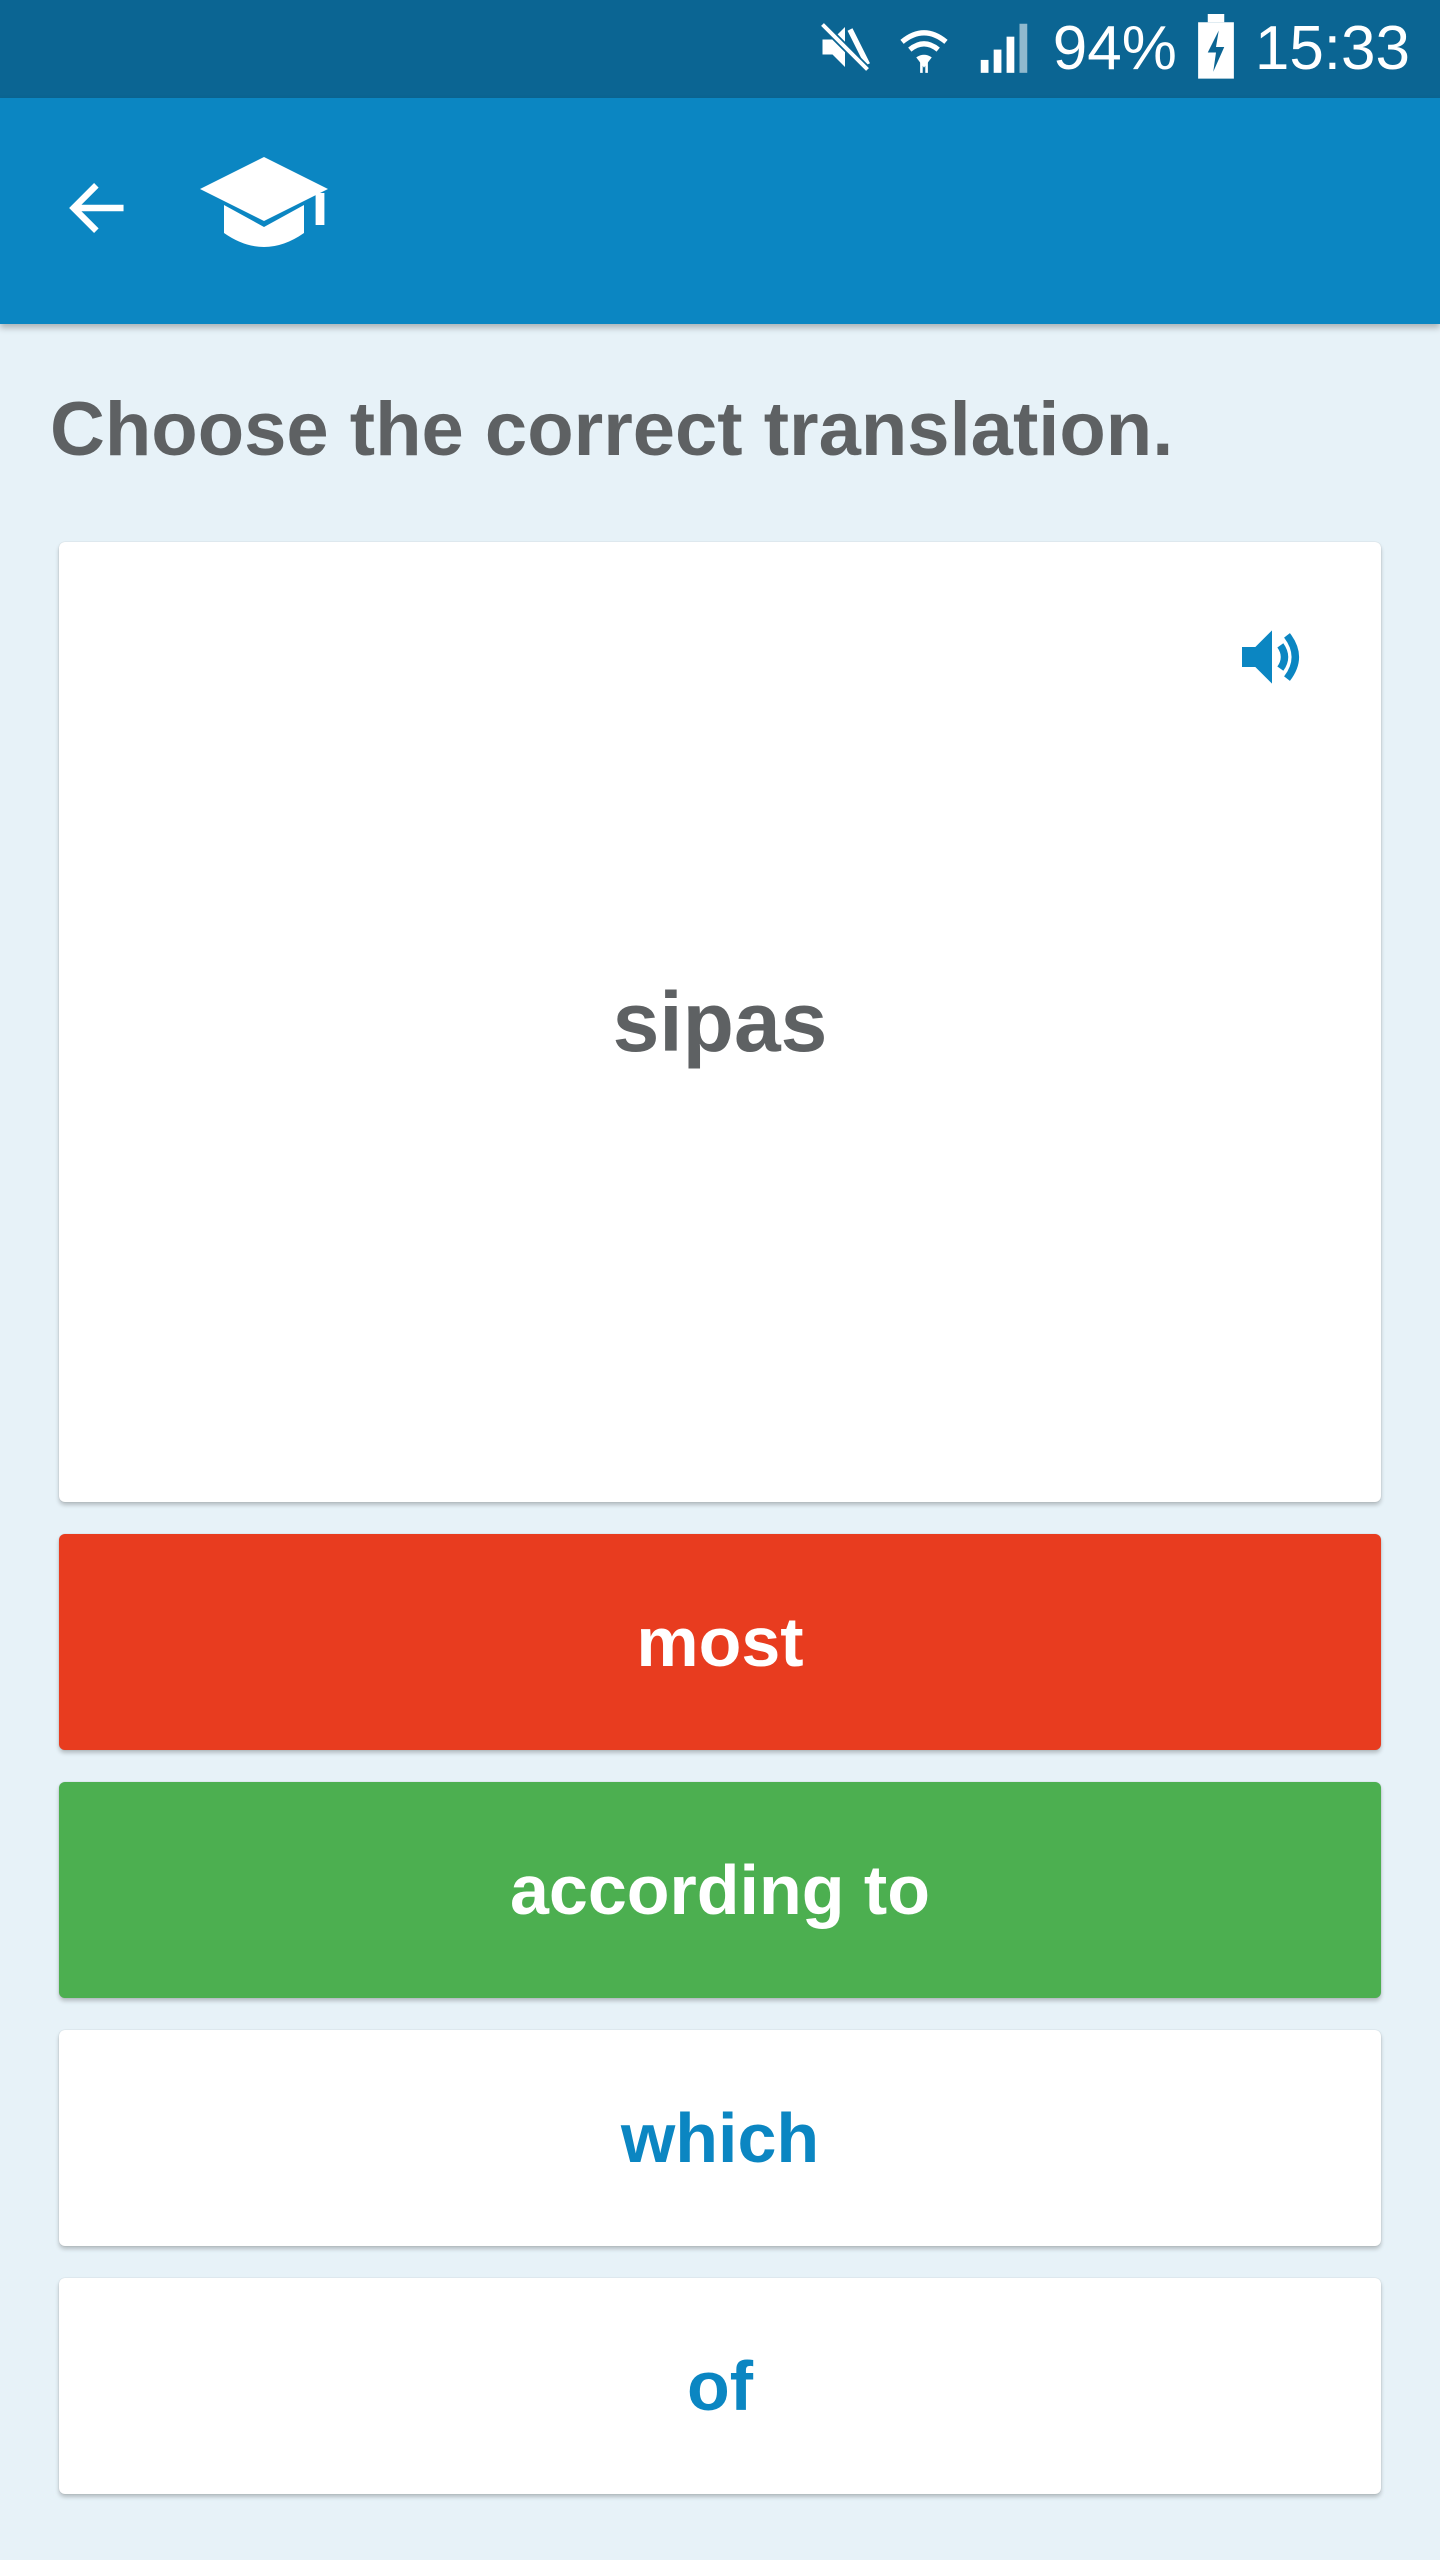  I want to click on battery-percent: 94%, so click(1114, 48).